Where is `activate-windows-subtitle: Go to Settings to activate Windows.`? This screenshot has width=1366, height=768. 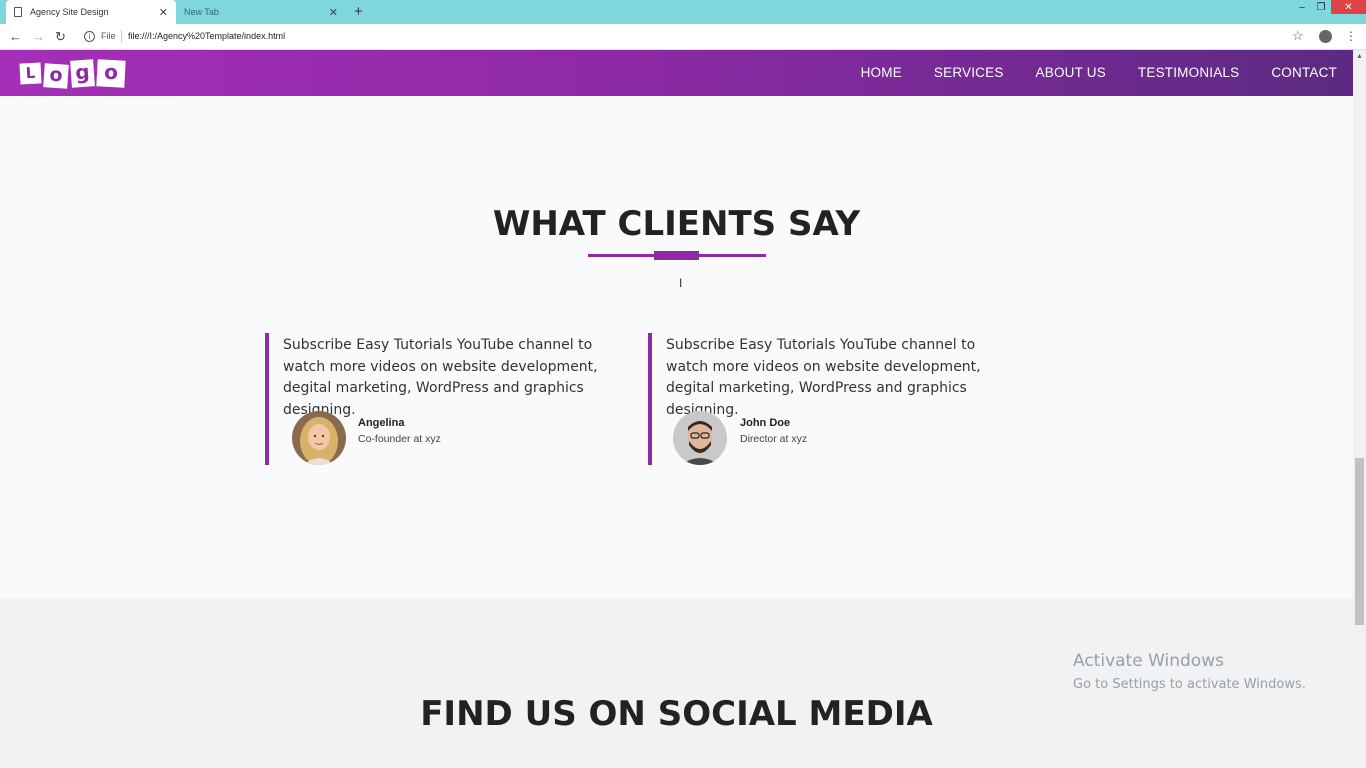
activate-windows-subtitle: Go to Settings to activate Windows. is located at coordinates (1189, 684).